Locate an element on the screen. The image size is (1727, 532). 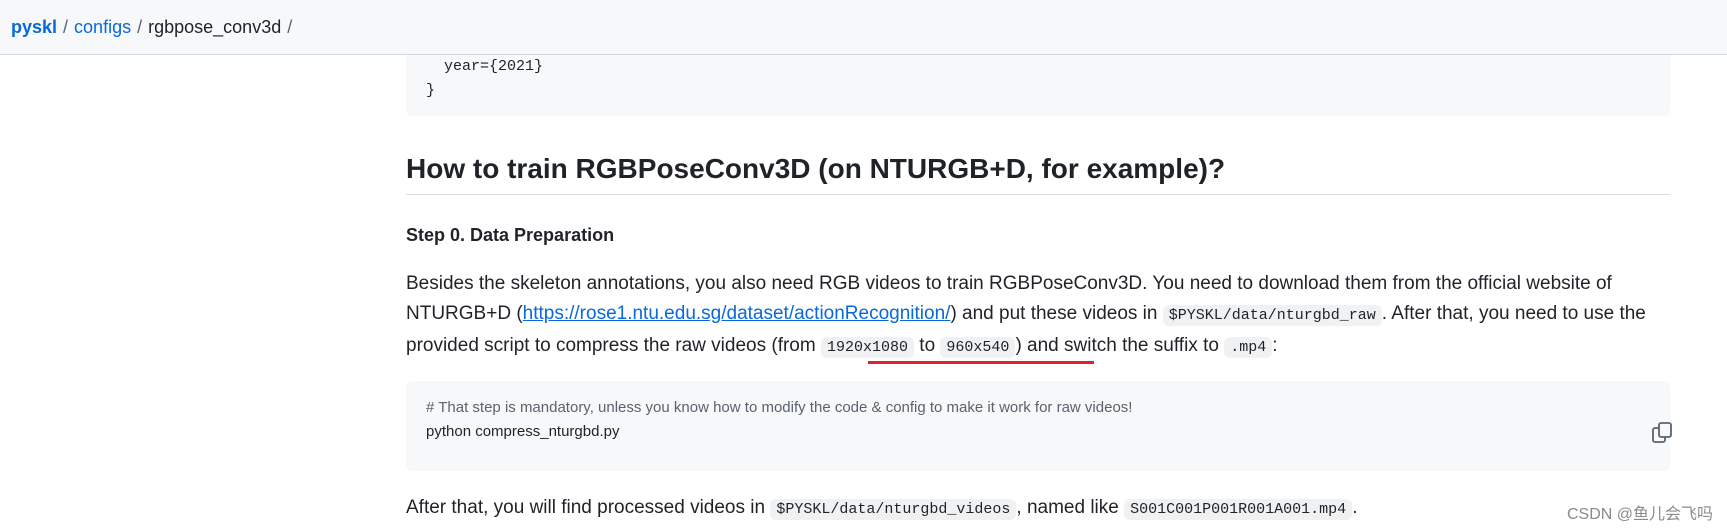
inline-code-raw-path: $PYSKL/data/nturgbd_raw is located at coordinates (1272, 315).